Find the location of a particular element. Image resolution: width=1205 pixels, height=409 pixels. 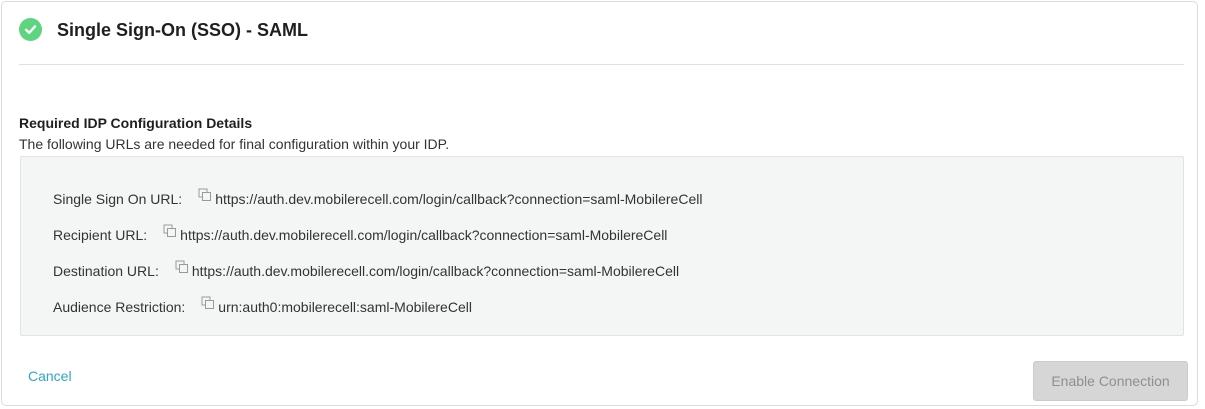

header-divider is located at coordinates (601, 64).